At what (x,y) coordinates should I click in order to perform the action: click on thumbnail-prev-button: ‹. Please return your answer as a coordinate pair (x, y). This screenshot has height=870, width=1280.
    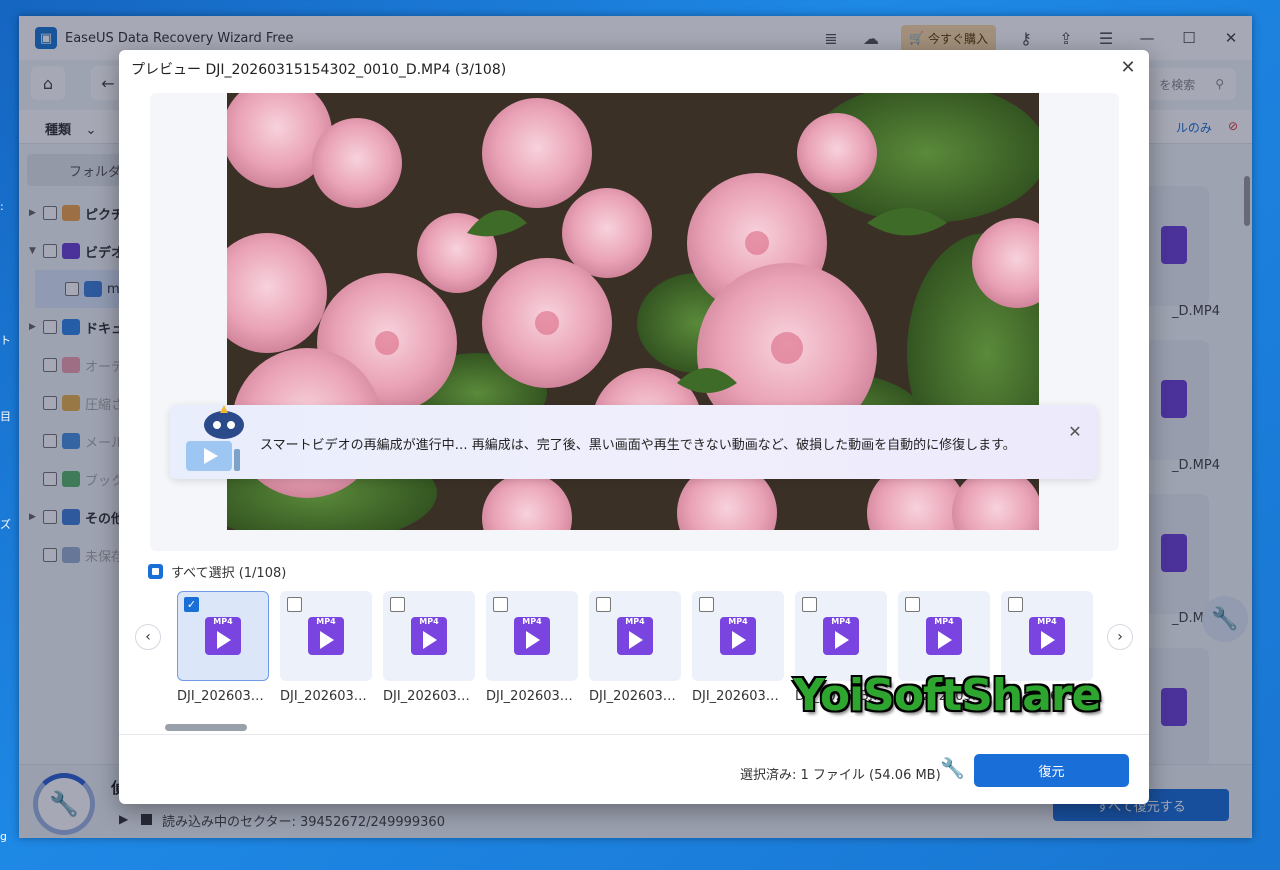
    Looking at the image, I should click on (148, 637).